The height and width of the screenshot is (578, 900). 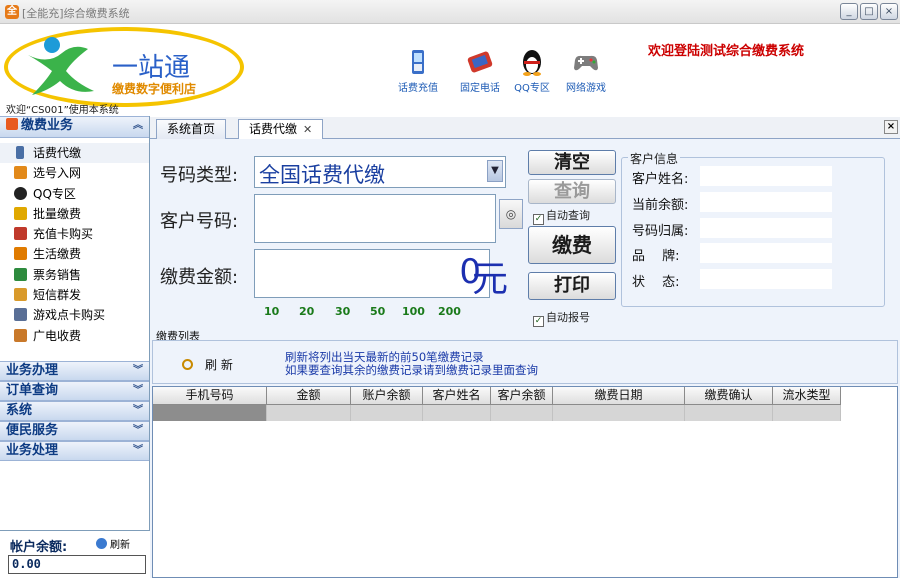 What do you see at coordinates (656, 256) in the screenshot?
I see `brand-label: 品 牌:` at bounding box center [656, 256].